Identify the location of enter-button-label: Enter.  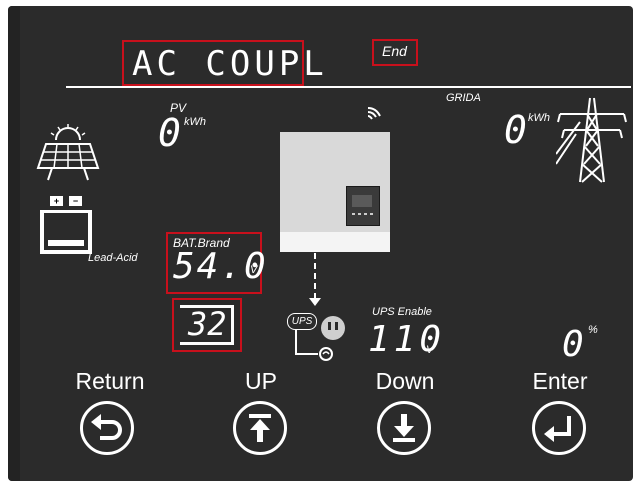
(560, 381).